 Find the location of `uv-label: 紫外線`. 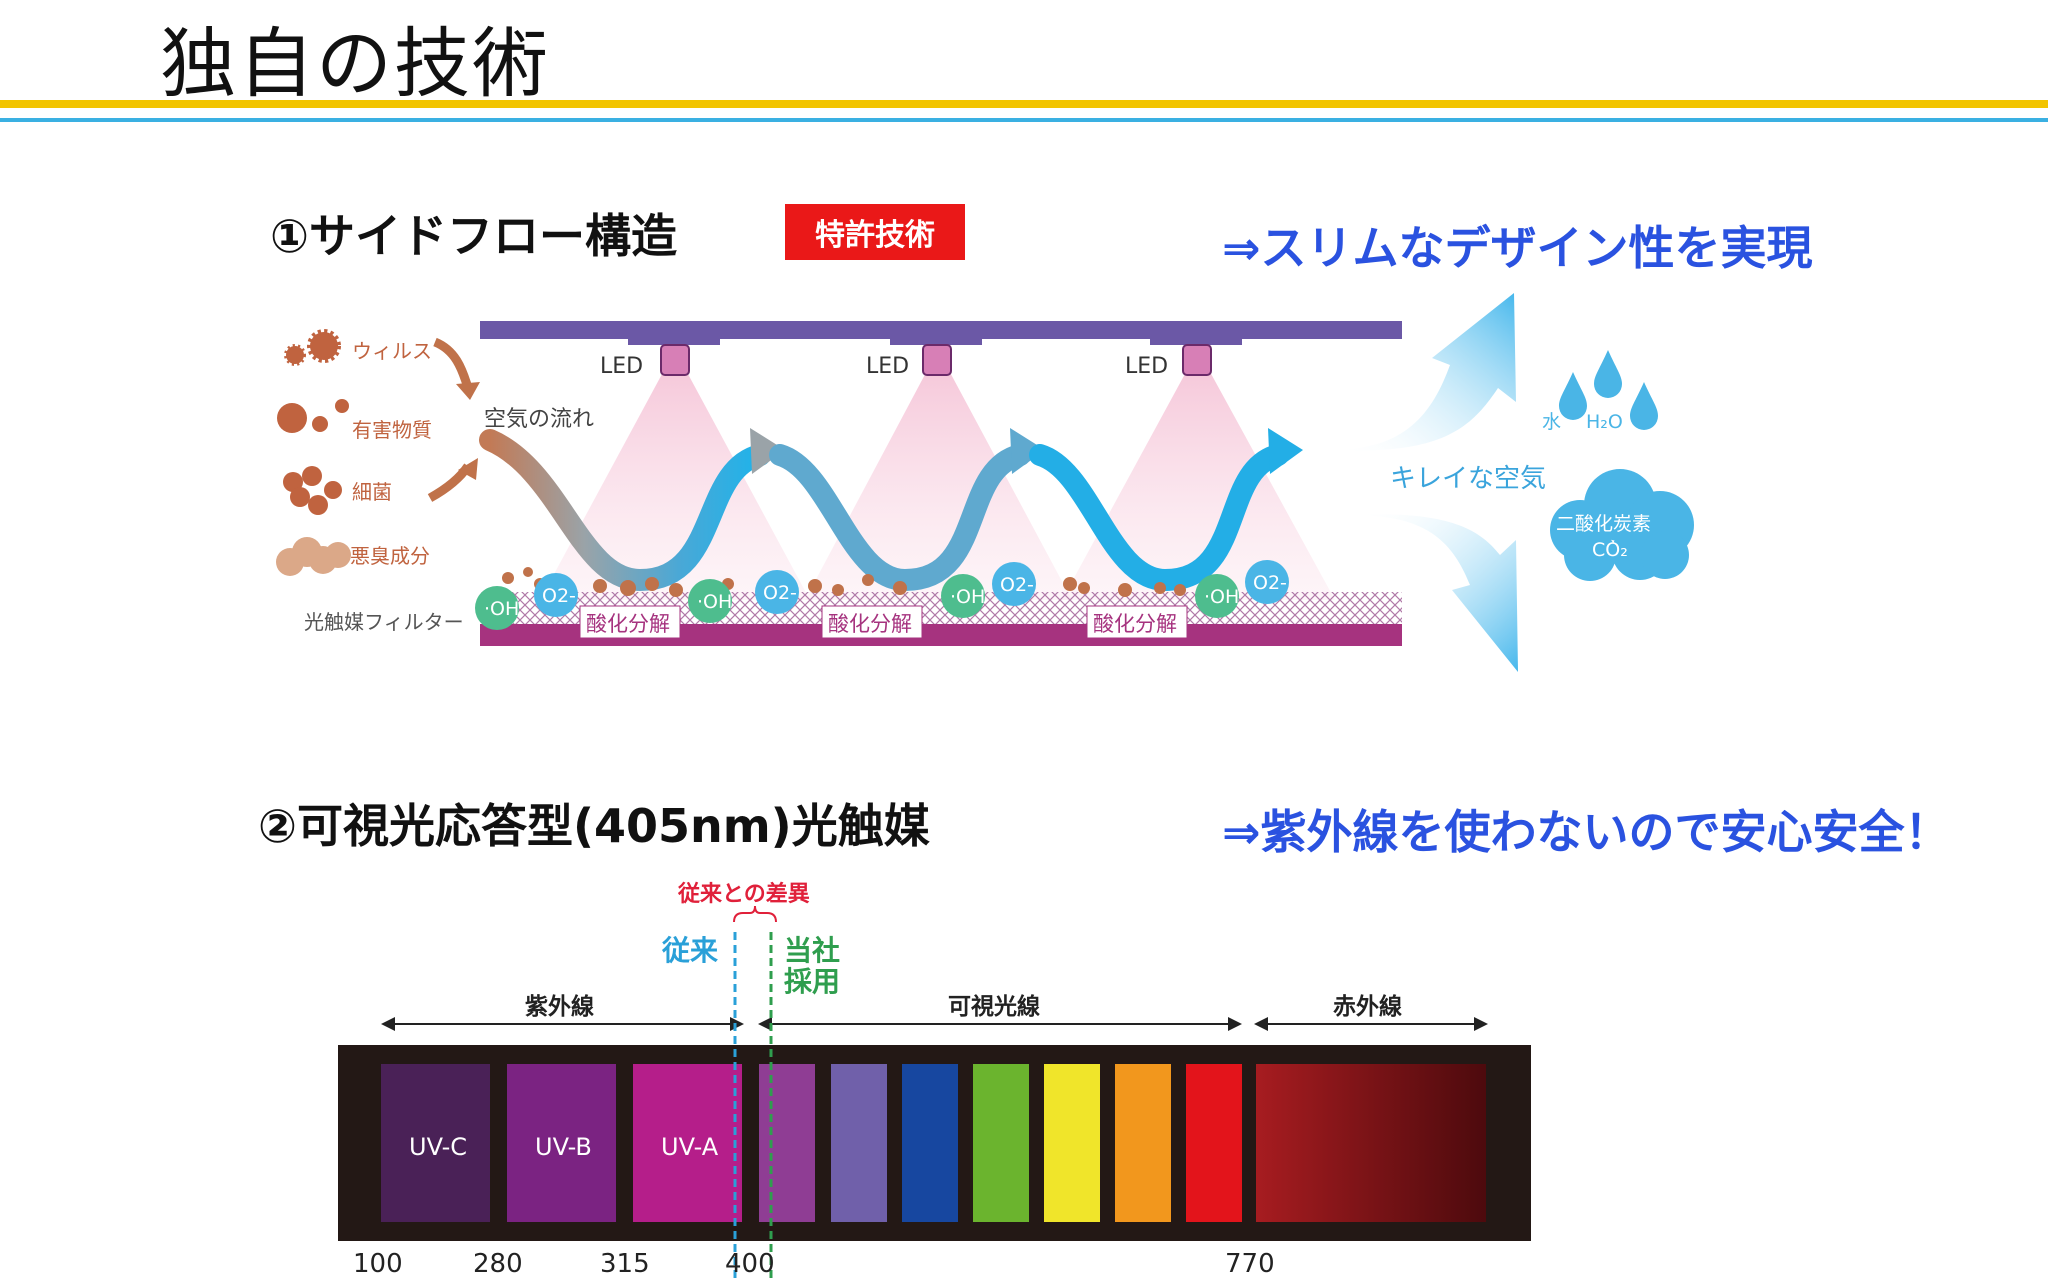

uv-label: 紫外線 is located at coordinates (559, 1006).